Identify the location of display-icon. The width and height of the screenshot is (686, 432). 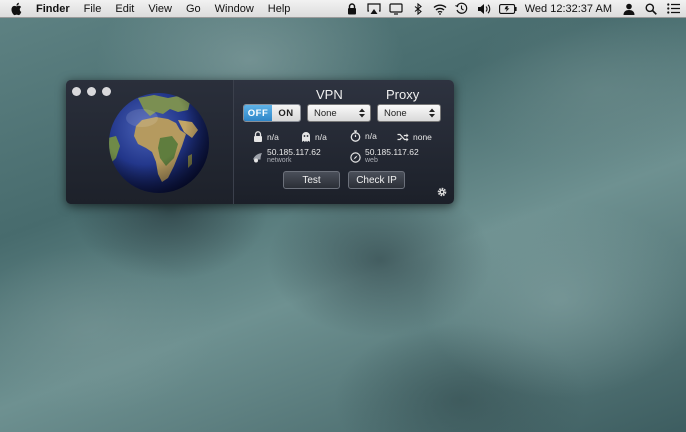
(396, 9).